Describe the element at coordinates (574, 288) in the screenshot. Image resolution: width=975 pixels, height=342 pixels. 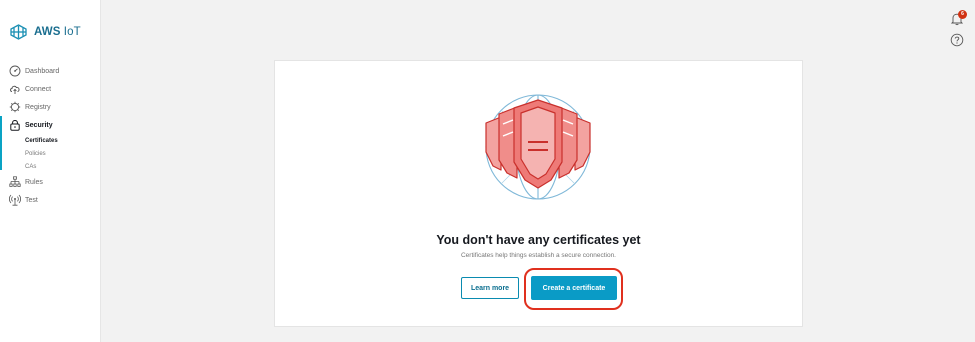
I see `create-certificate-button: Create a certificate` at that location.